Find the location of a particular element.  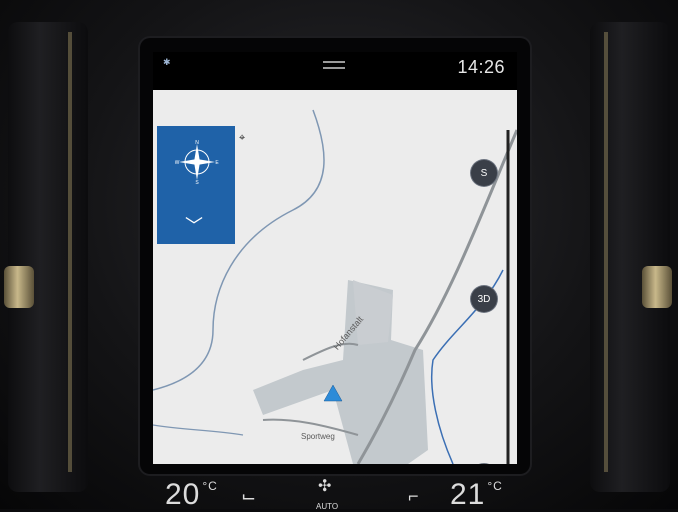

driver-temp-value: 20 is located at coordinates (183, 494).